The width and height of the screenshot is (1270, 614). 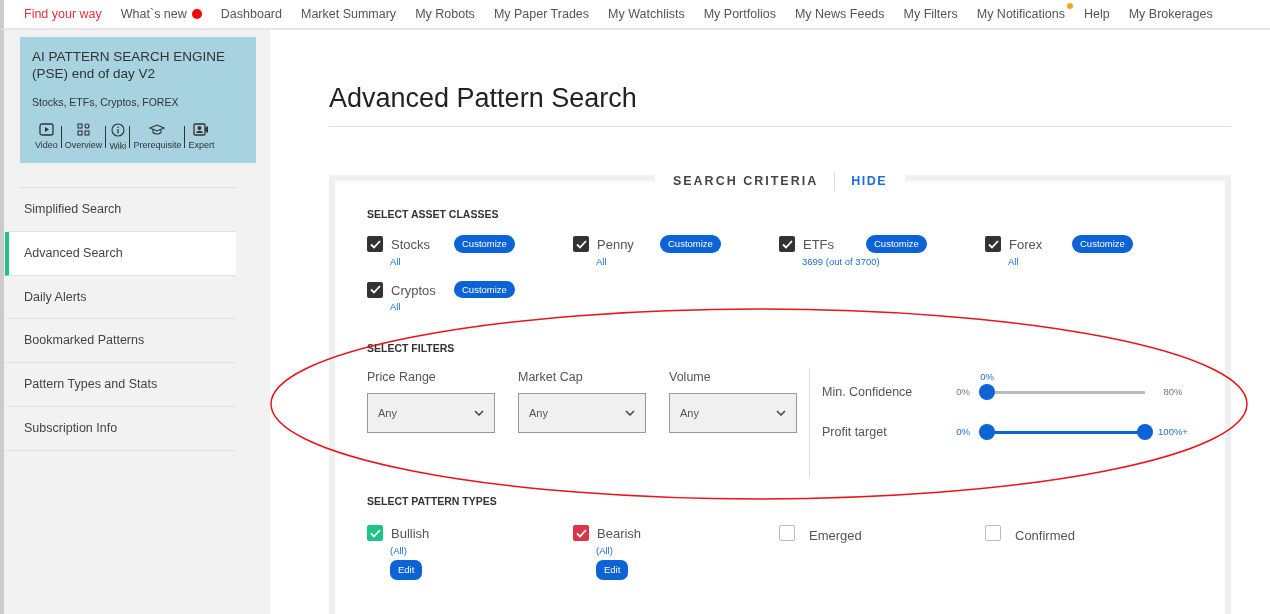 I want to click on sidebar-item: Subscription Info, so click(x=120, y=428).